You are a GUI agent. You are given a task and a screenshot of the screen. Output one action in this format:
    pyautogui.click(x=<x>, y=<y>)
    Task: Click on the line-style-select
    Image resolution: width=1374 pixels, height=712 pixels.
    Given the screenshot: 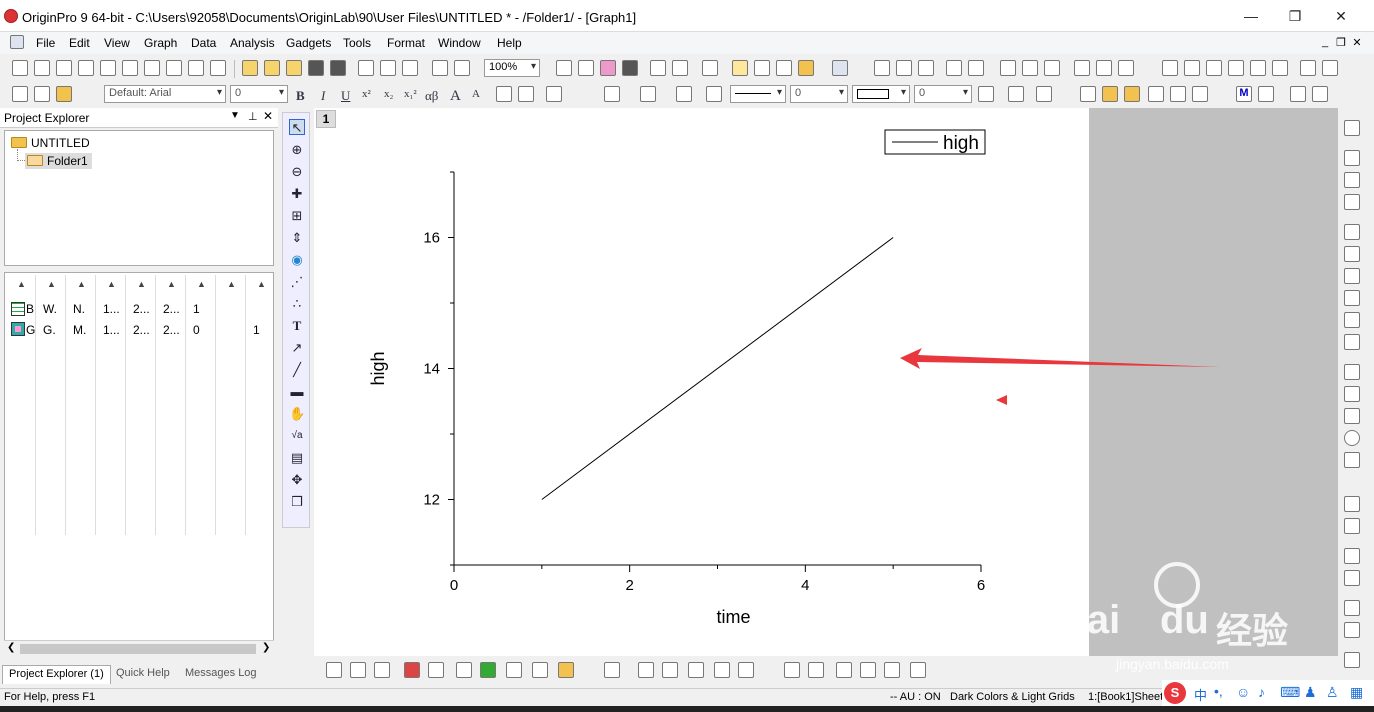 What is the action you would take?
    pyautogui.click(x=758, y=94)
    